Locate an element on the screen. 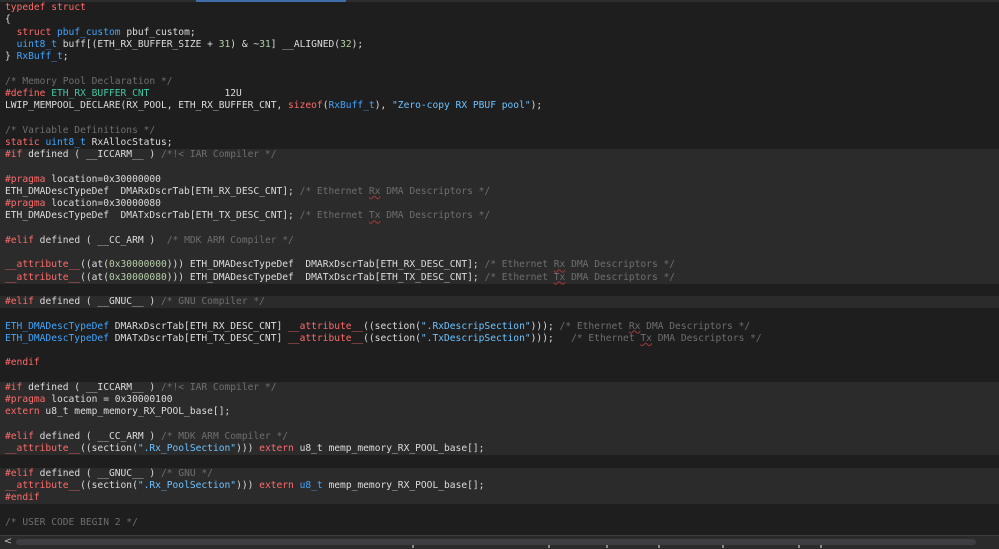  code-token: #define is located at coordinates (25, 93).